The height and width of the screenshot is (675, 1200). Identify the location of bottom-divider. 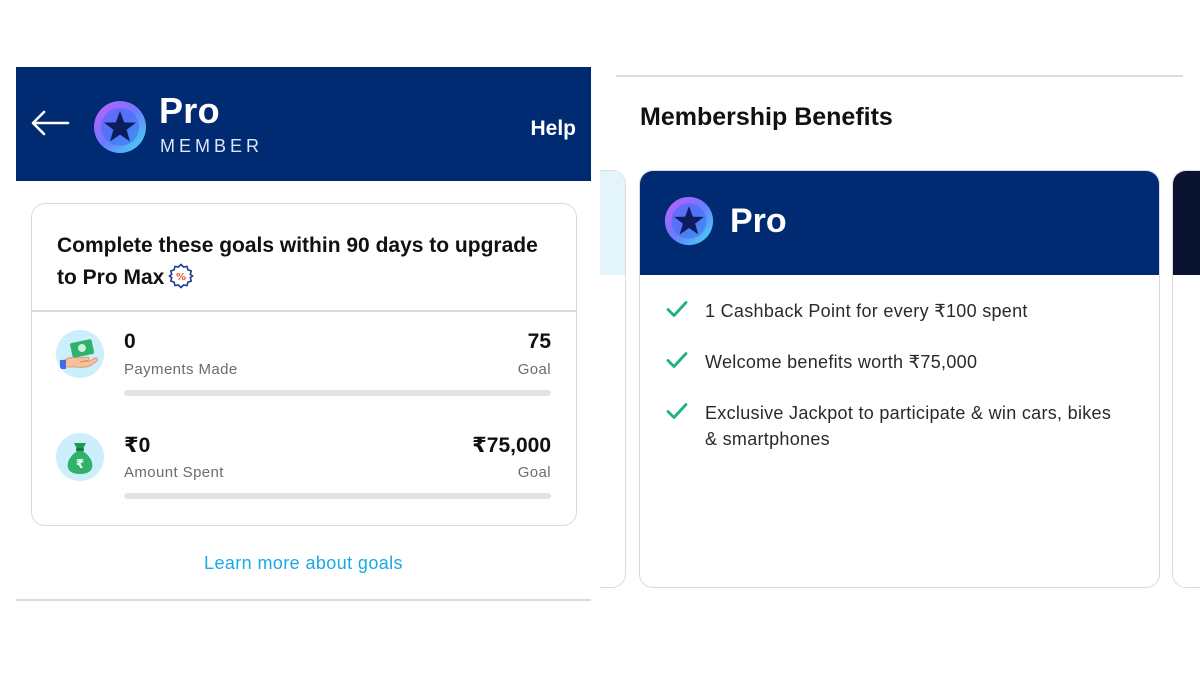
(303, 600).